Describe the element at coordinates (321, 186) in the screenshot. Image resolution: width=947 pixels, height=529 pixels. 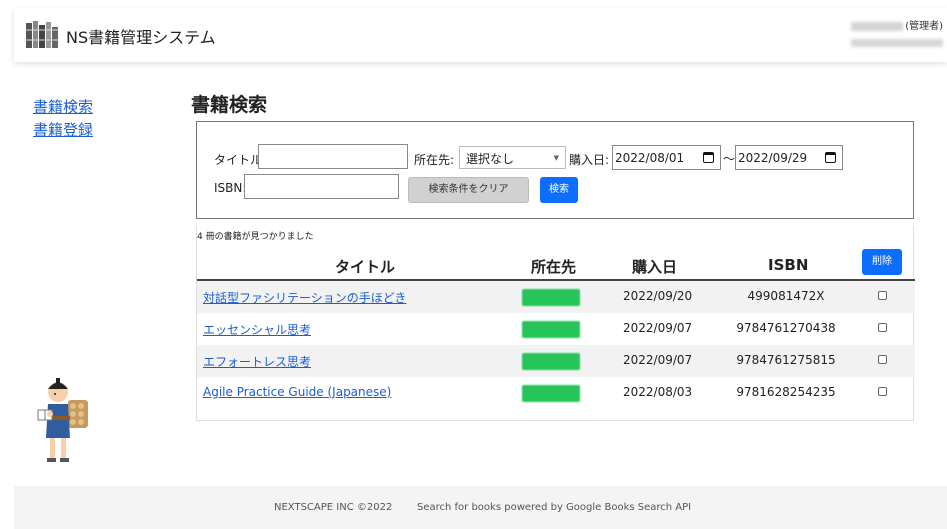
I see `isbn-input` at that location.